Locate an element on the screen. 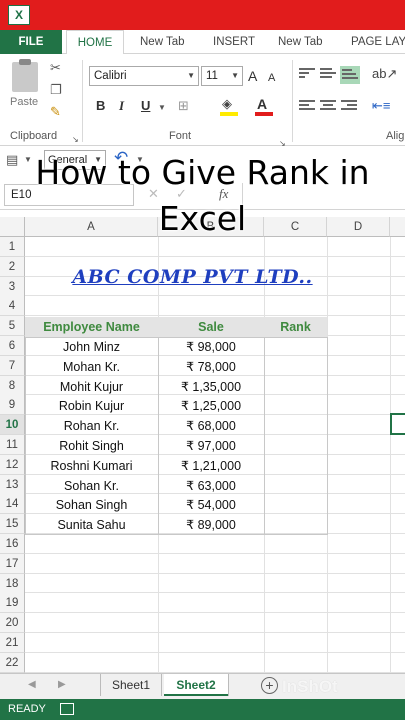  cut-icon: ✂ is located at coordinates (55, 68).